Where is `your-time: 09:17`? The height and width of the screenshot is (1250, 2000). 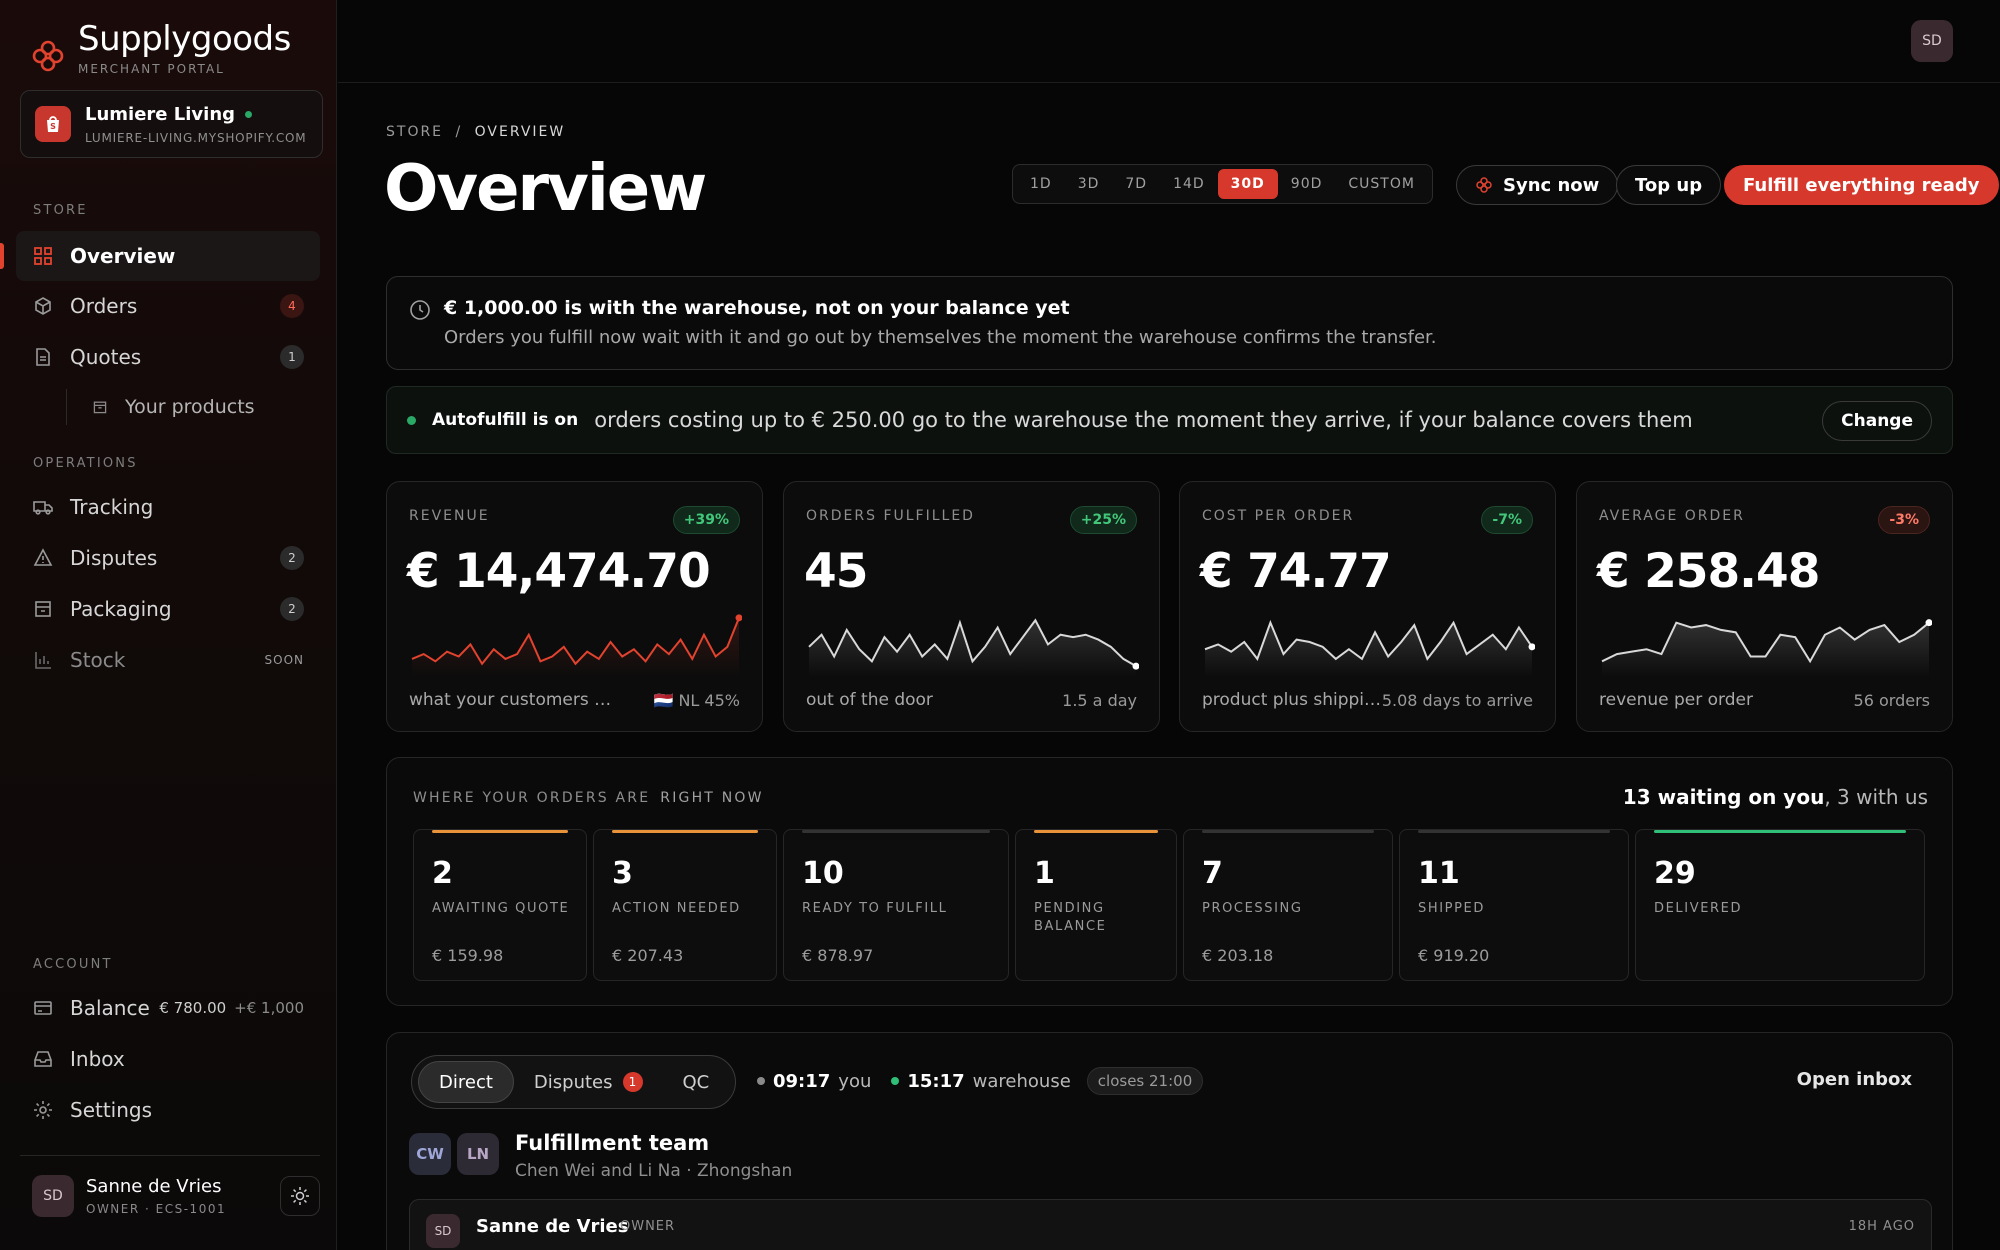 your-time: 09:17 is located at coordinates (802, 1081).